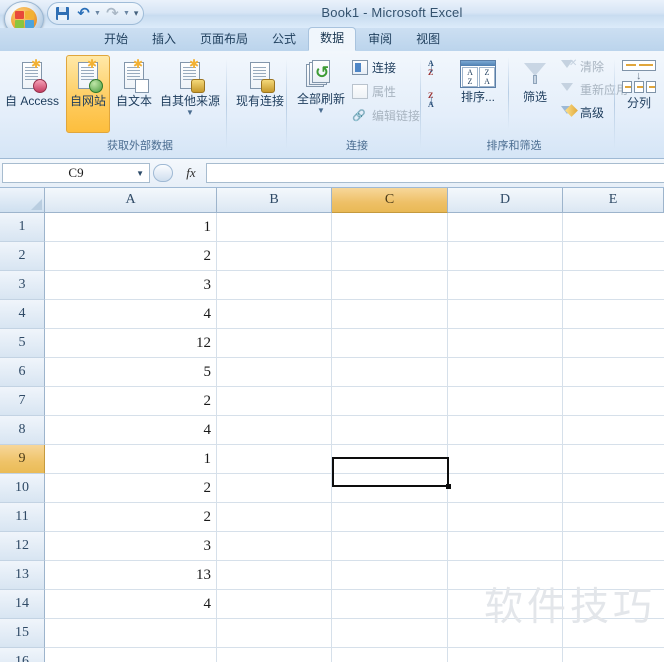 This screenshot has height=662, width=664. Describe the element at coordinates (390, 575) in the screenshot. I see `cell-C13` at that location.